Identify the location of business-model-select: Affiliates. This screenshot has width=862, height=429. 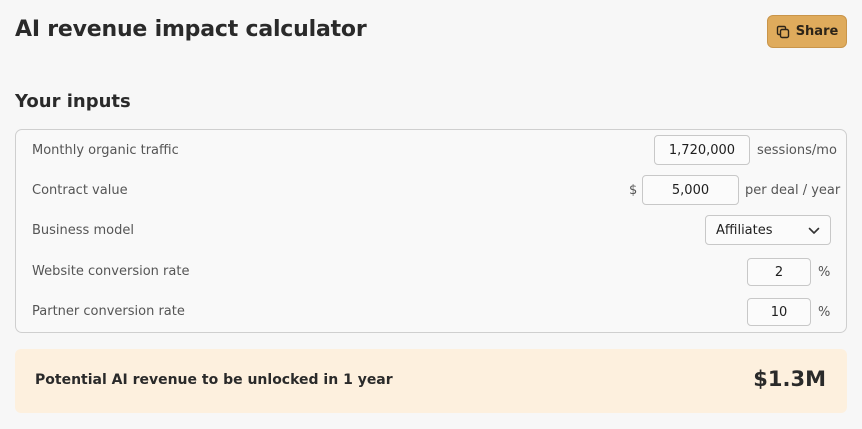
(768, 230).